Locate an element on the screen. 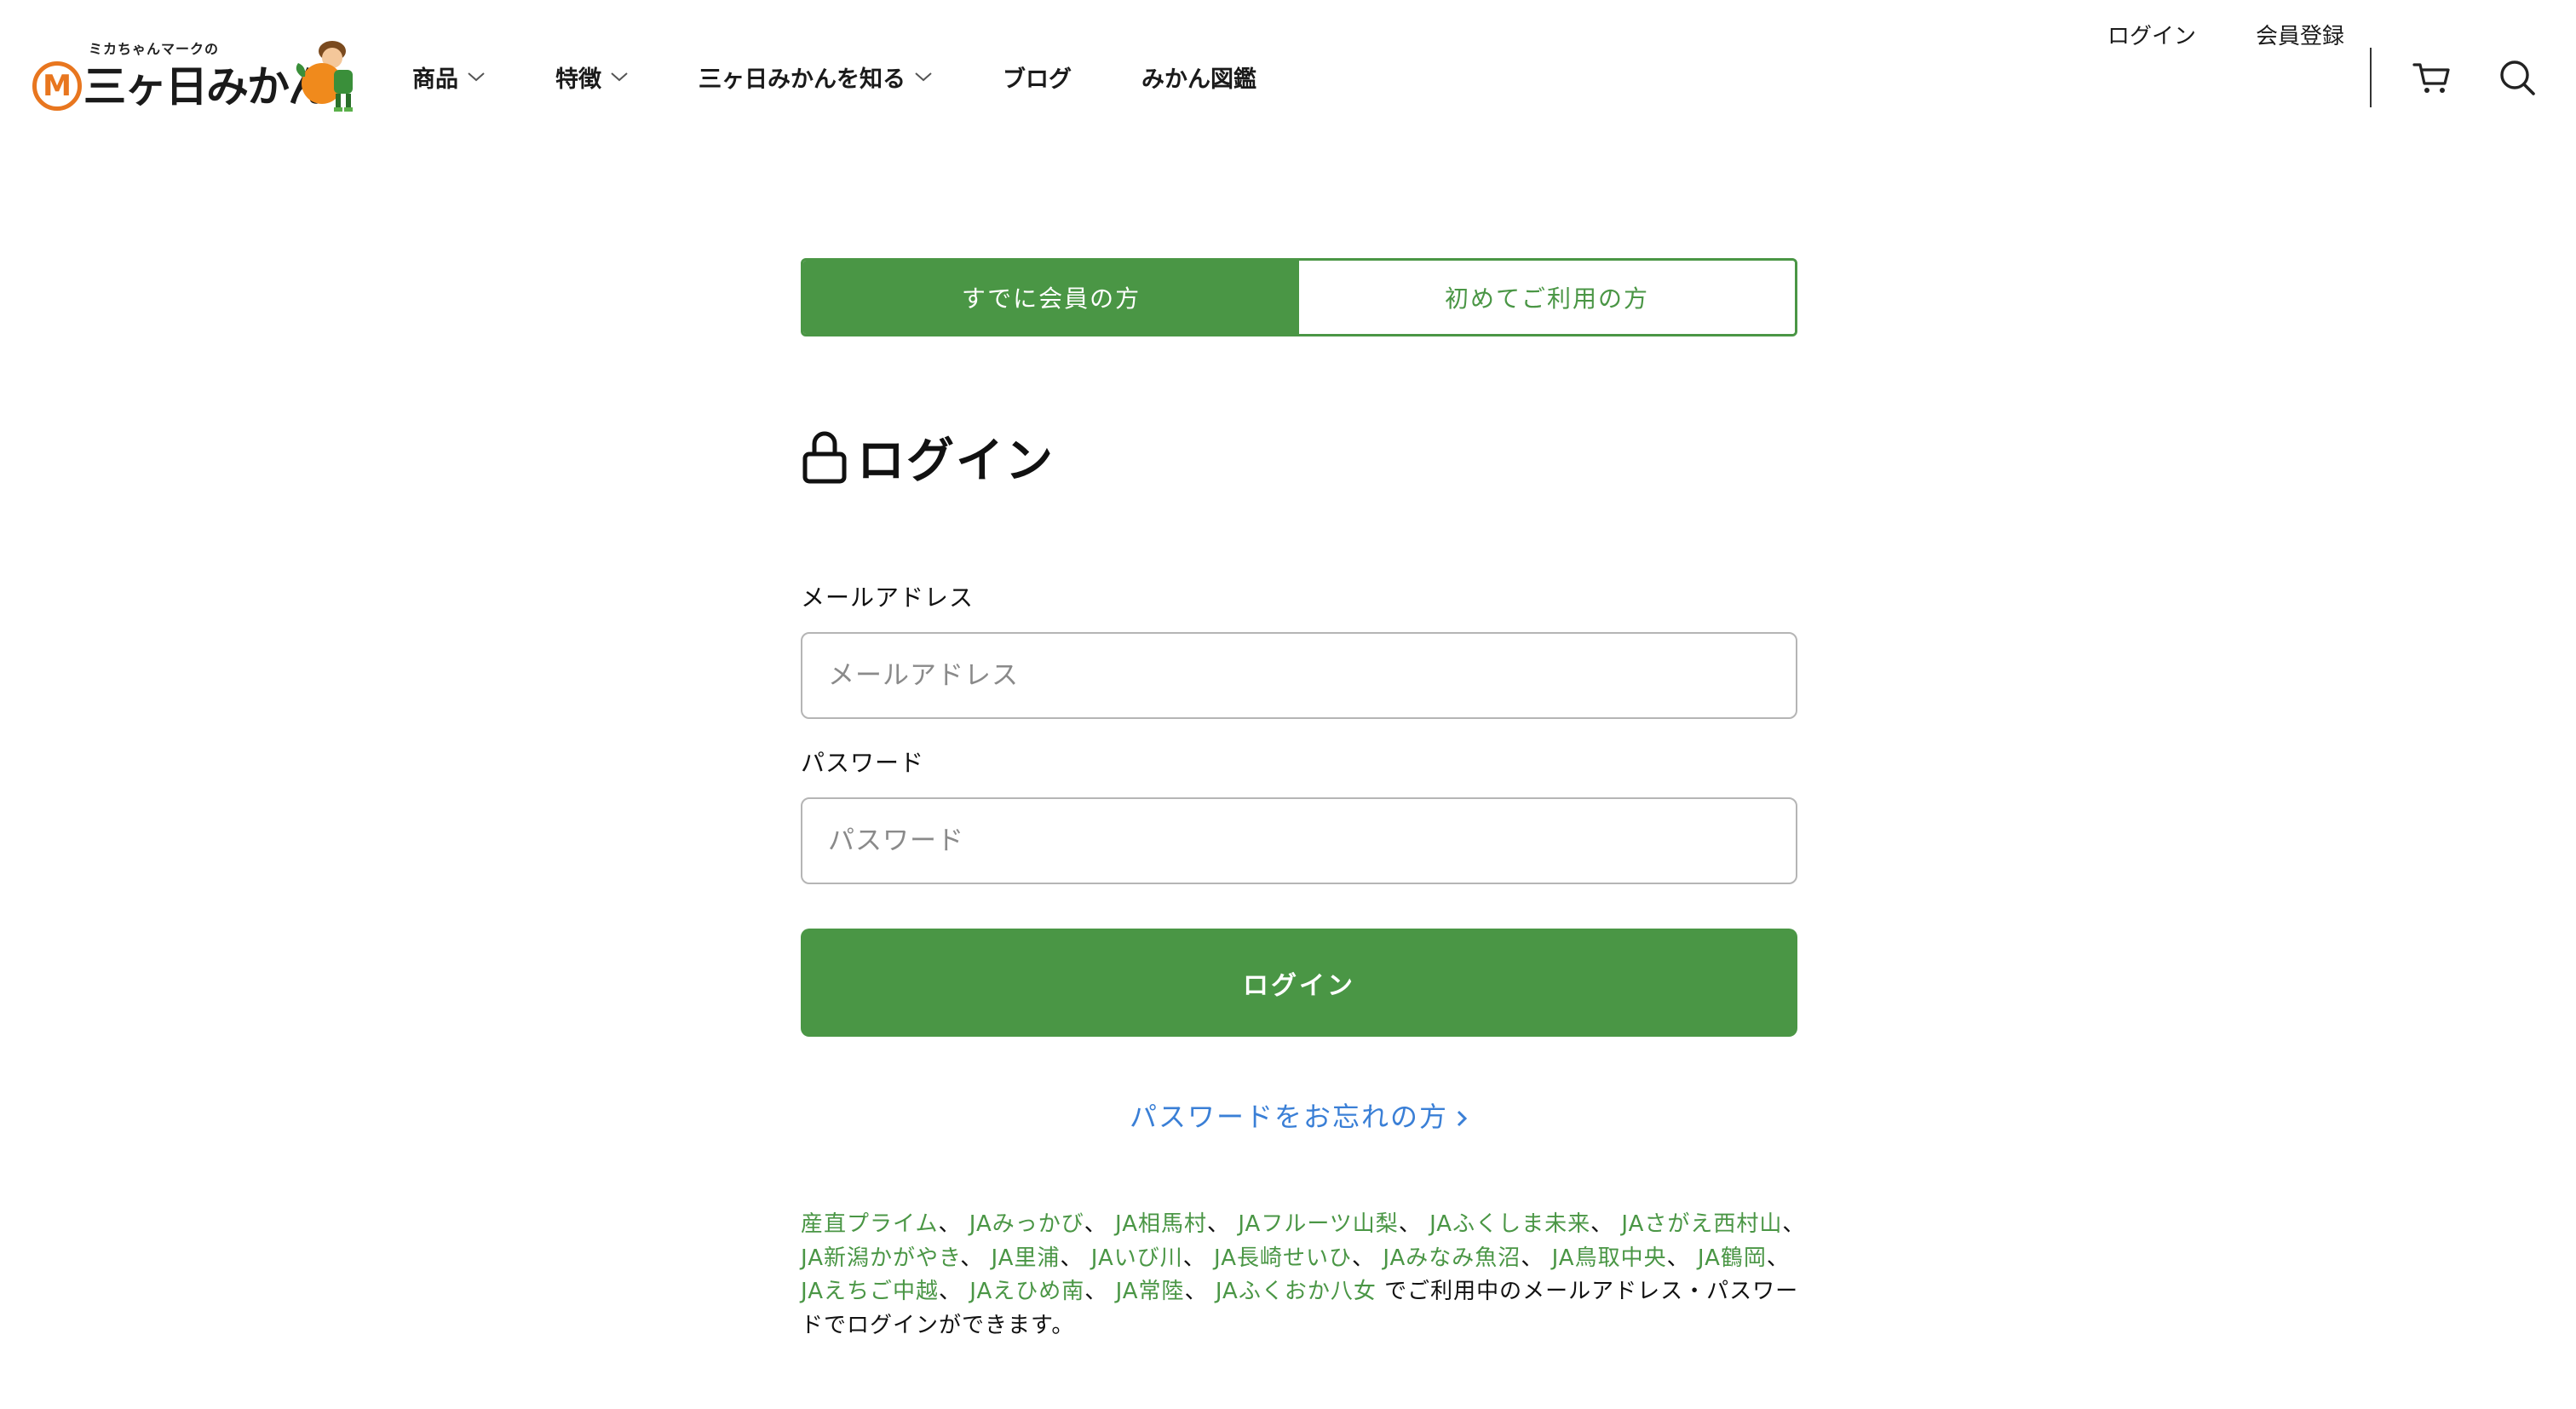  site-logo: ミカちゃんマークの M 三ヶ日みかん is located at coordinates (194, 75).